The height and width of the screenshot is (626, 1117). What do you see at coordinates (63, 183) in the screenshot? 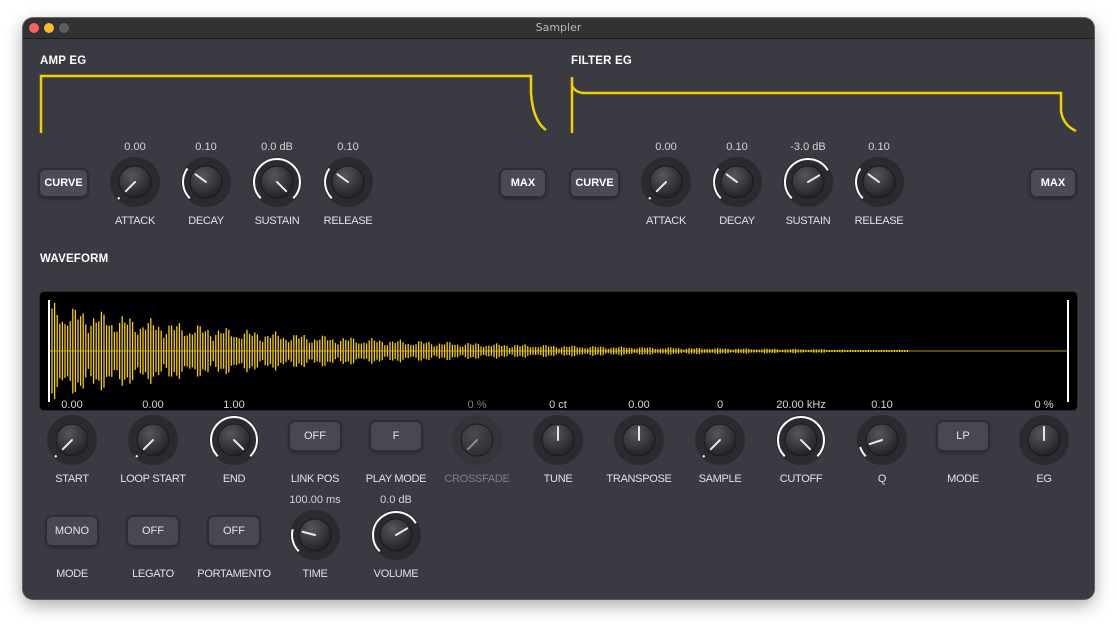
I see `amp-eg-curve-button: CURVE` at bounding box center [63, 183].